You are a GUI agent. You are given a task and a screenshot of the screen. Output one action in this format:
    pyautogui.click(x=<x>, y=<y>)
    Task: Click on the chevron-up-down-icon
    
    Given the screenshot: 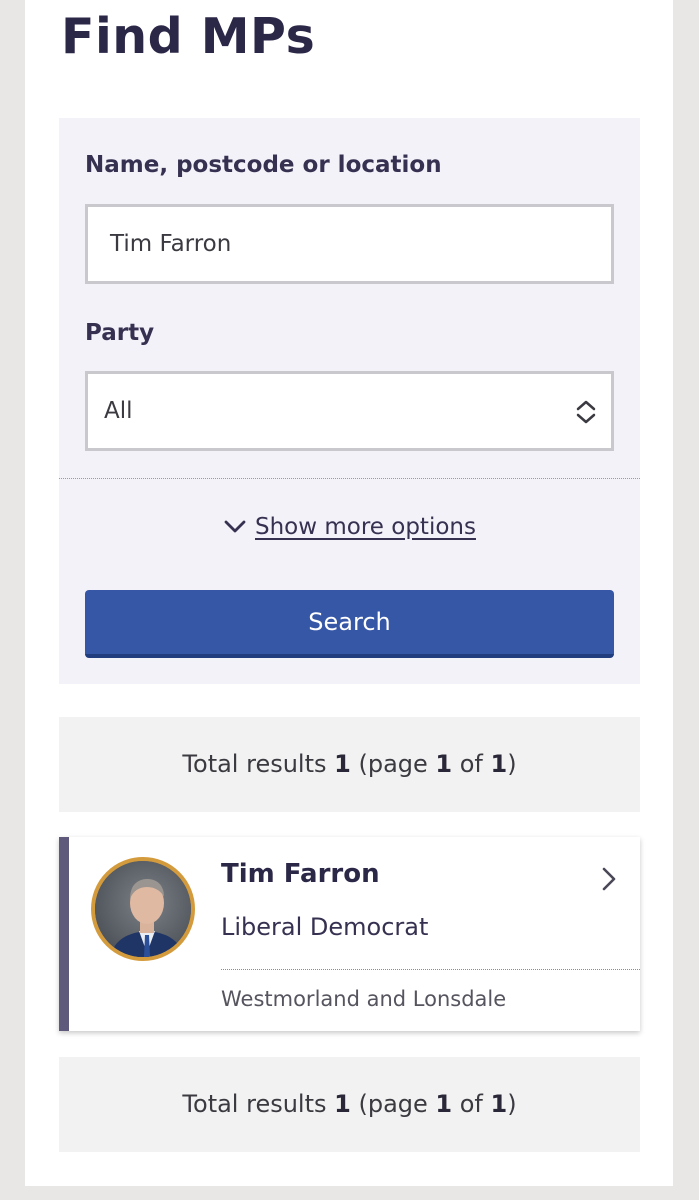 What is the action you would take?
    pyautogui.click(x=586, y=412)
    